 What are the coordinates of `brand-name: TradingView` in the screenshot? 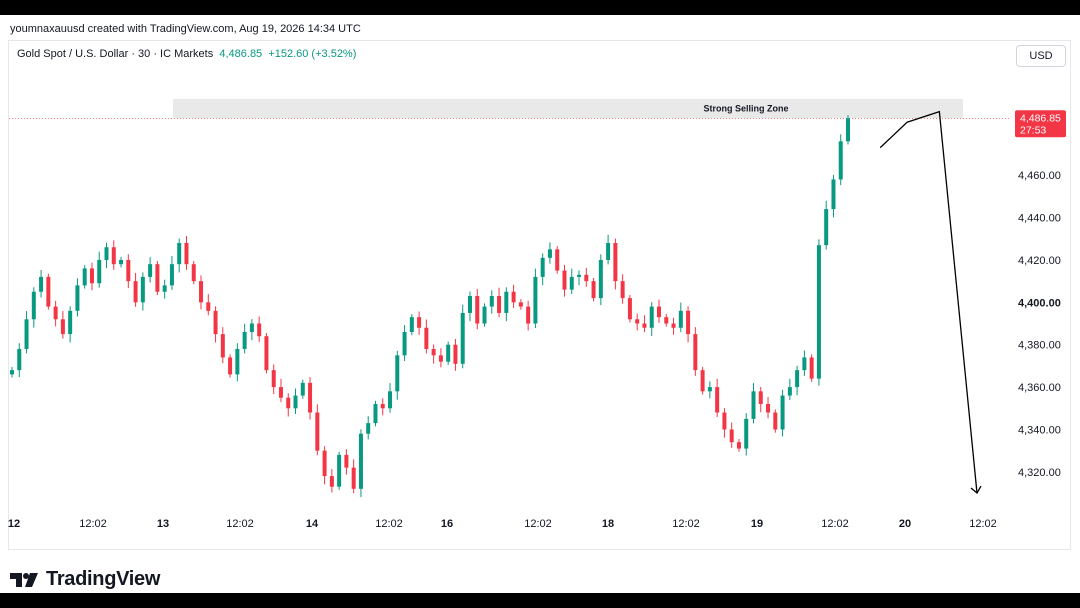 It's located at (103, 579).